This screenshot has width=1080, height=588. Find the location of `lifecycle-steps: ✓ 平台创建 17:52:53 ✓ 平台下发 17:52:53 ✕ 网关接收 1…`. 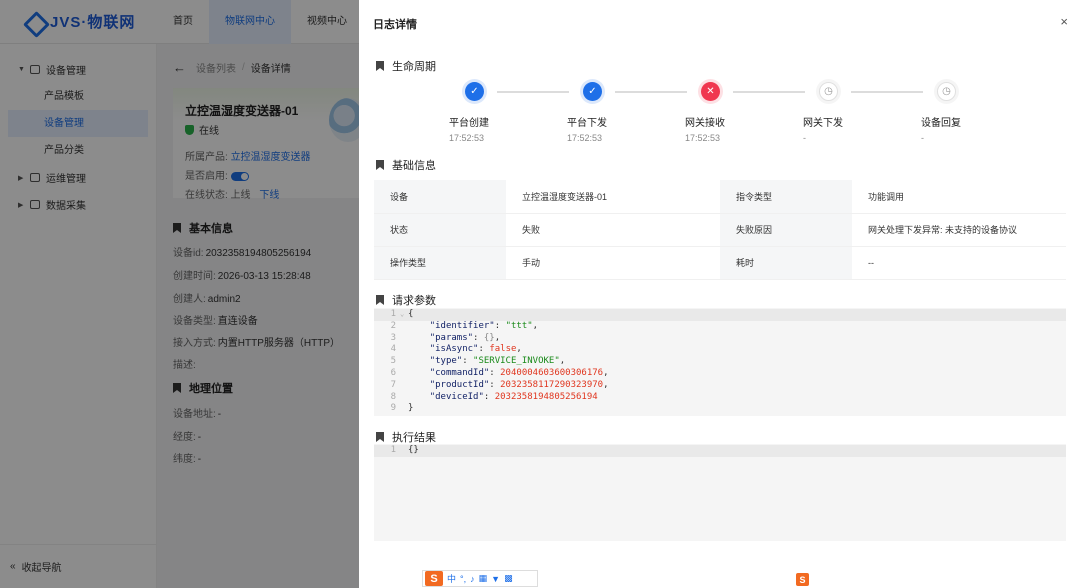

lifecycle-steps: ✓ 平台创建 17:52:53 ✓ 平台下发 17:52:53 ✕ 网关接收 1… is located at coordinates (759, 117).